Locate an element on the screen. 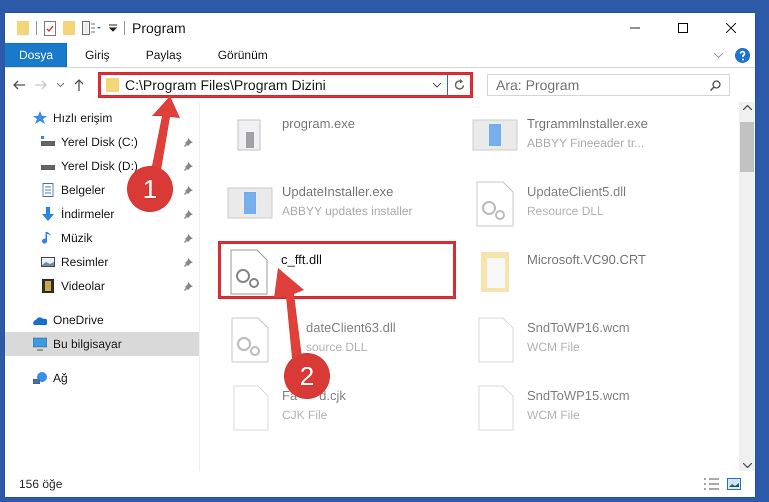 This screenshot has width=769, height=502. ribbon-tab: Görünüm is located at coordinates (243, 55).